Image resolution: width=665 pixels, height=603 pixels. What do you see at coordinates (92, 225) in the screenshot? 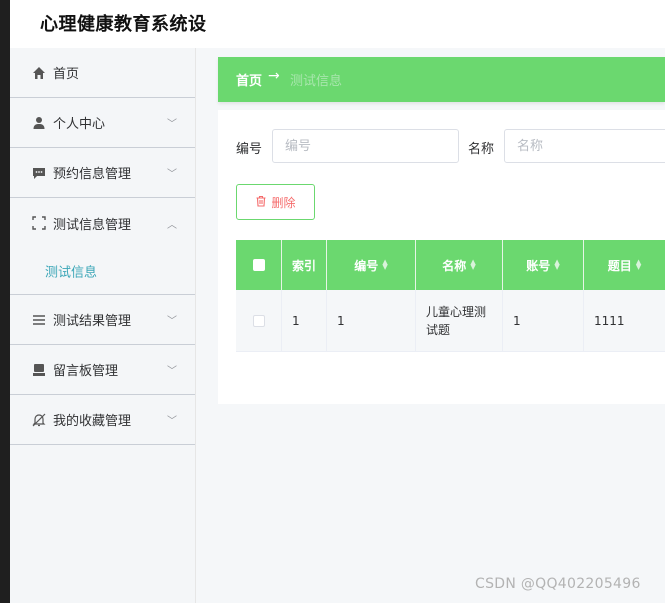
I see `sidebar-item-label: 测试信息管理` at bounding box center [92, 225].